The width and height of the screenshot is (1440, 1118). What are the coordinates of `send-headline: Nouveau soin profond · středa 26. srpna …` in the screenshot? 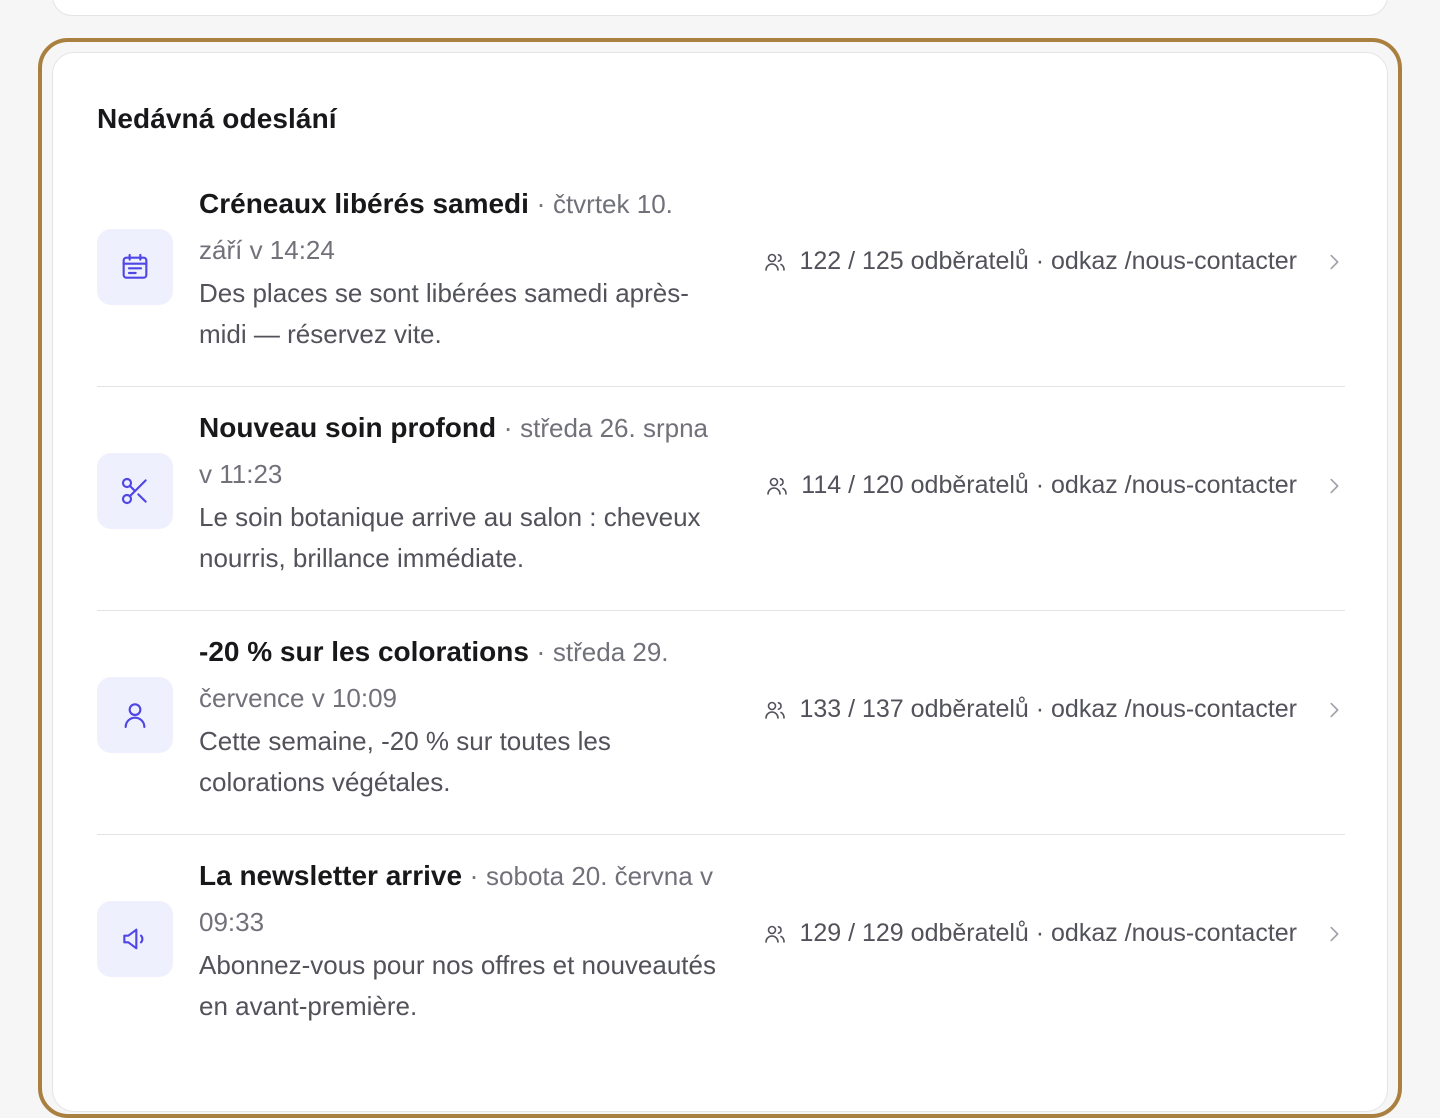 It's located at (459, 451).